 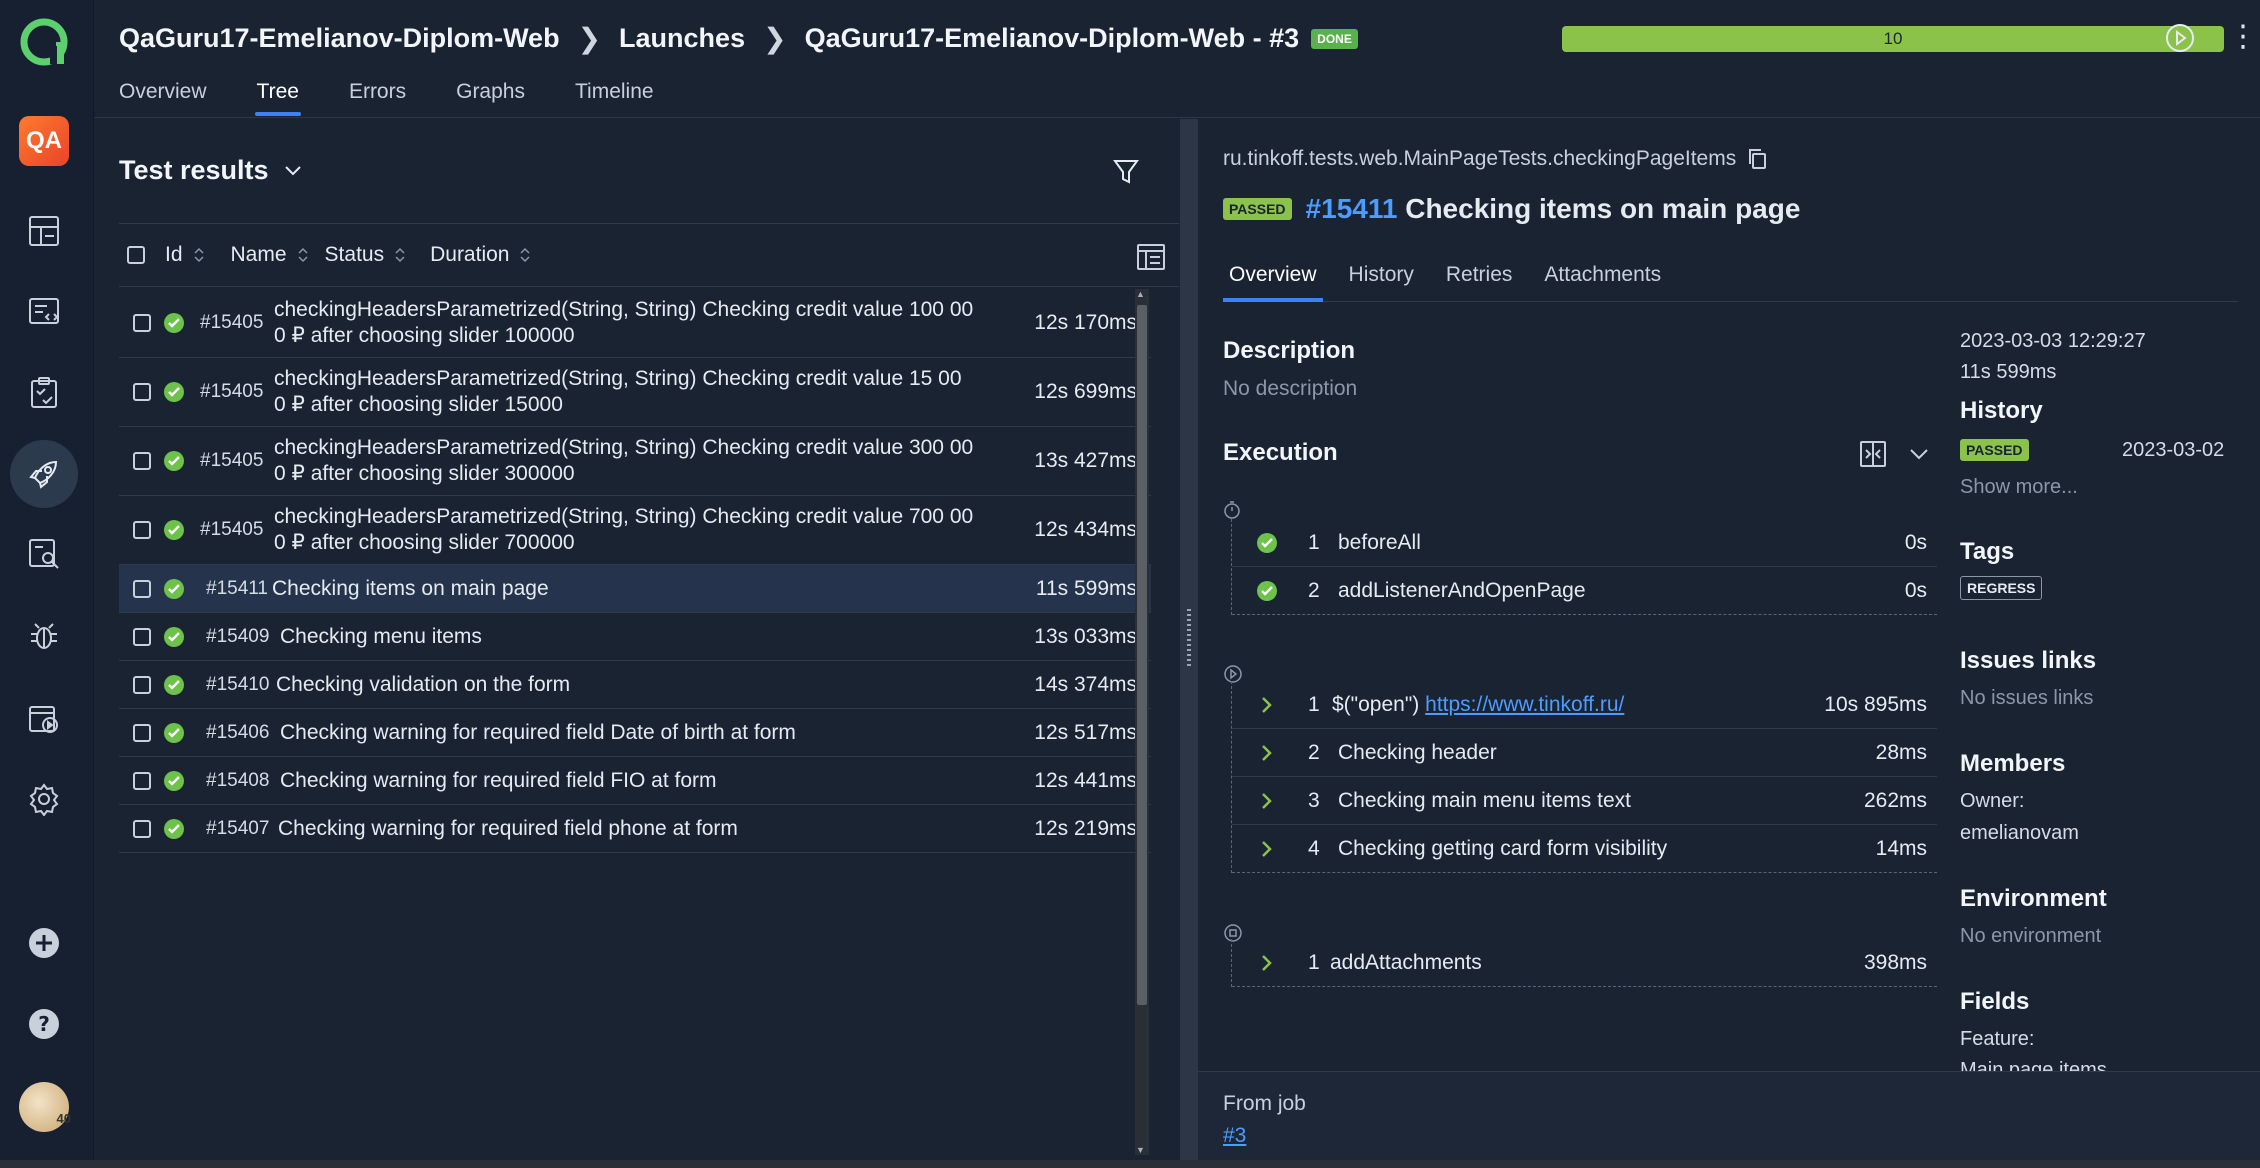 What do you see at coordinates (1584, 543) in the screenshot?
I see `step-row: 1 beforeAll 0s` at bounding box center [1584, 543].